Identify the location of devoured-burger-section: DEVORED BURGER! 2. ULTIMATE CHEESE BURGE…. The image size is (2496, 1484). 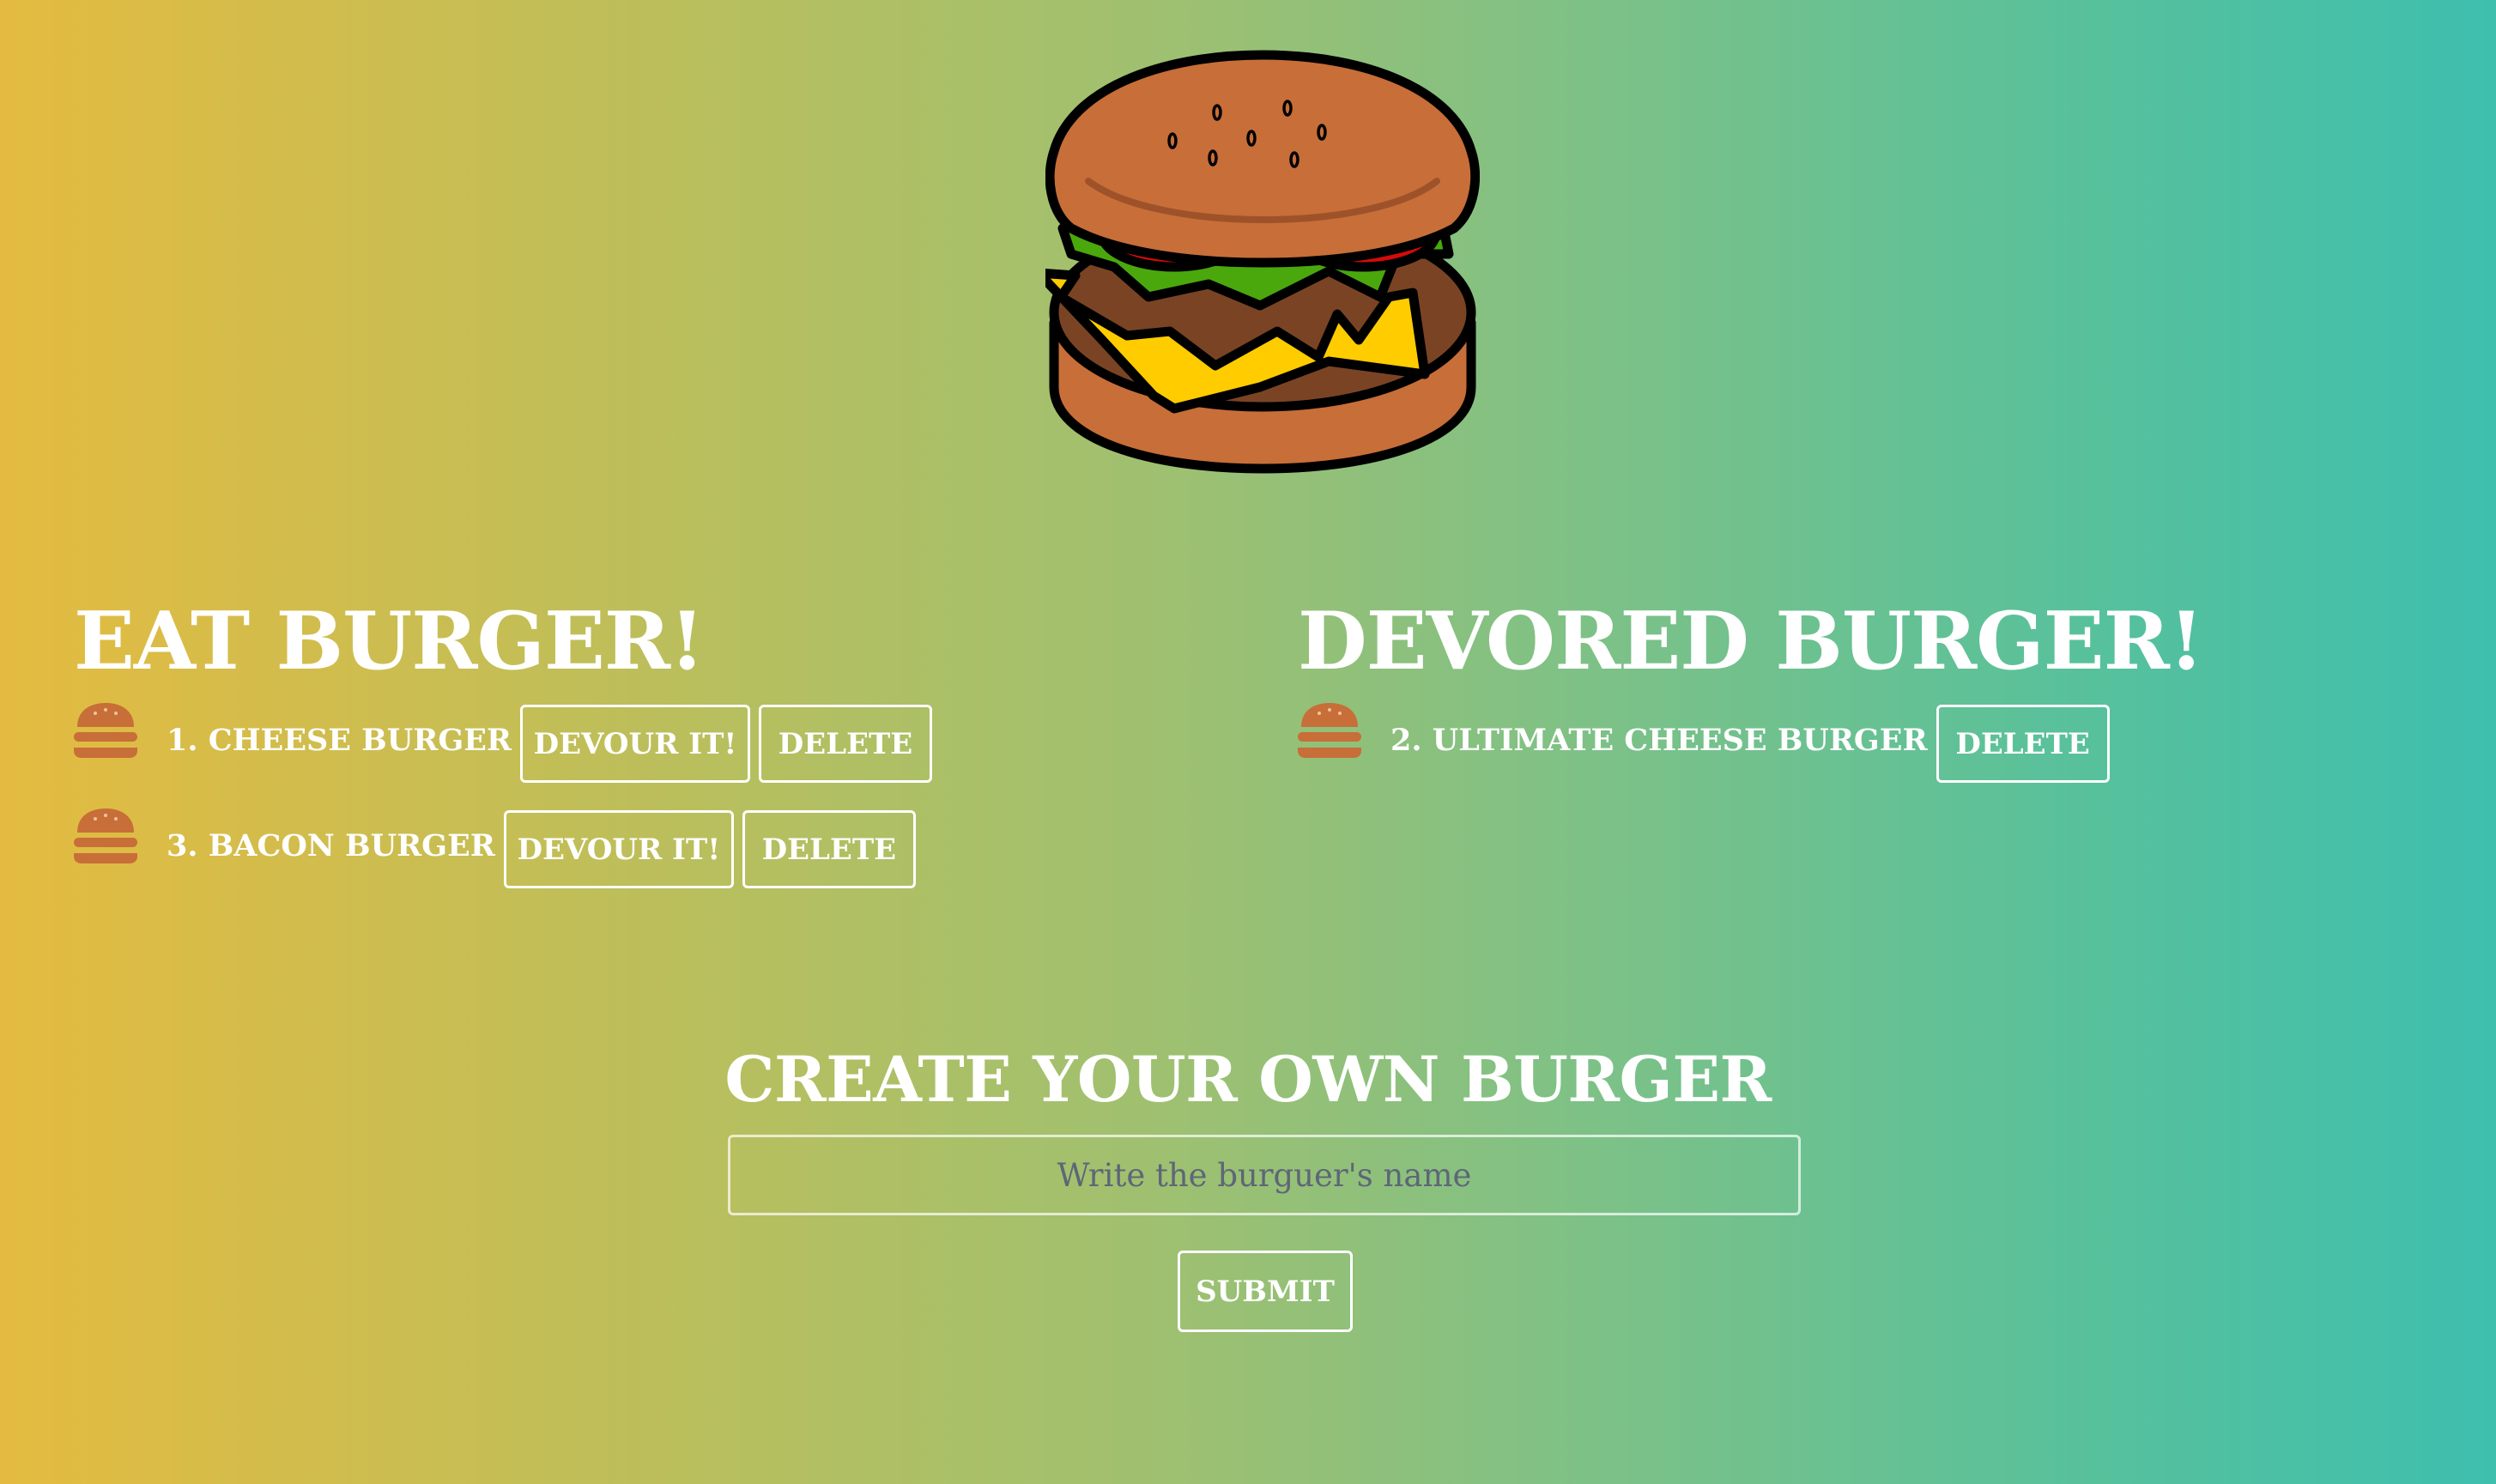
(1751, 689).